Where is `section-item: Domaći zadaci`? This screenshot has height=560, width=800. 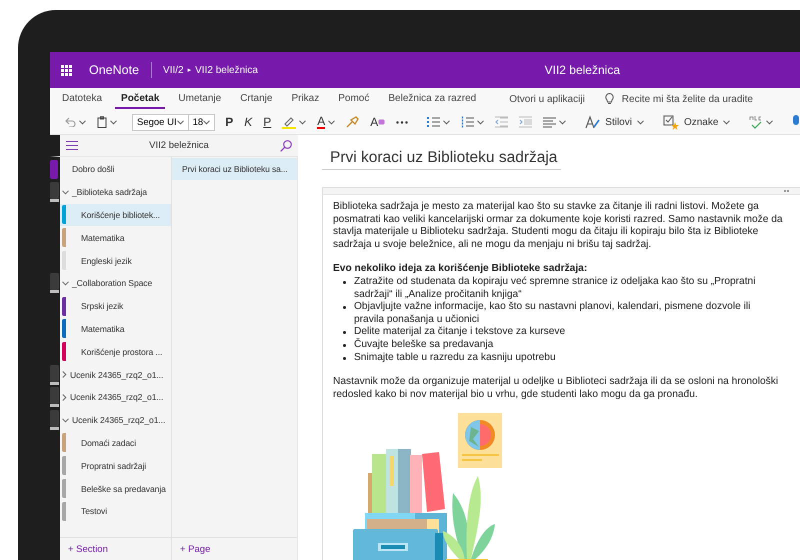 section-item: Domaći zadaci is located at coordinates (115, 443).